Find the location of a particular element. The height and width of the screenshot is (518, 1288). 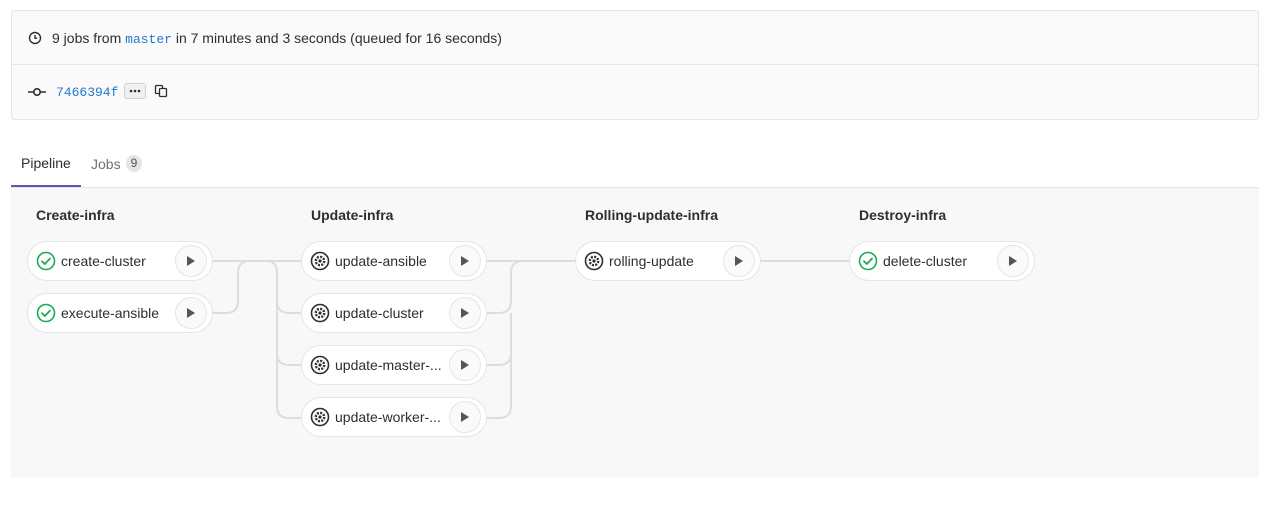

tab-pipeline: Pipeline is located at coordinates (46, 163).